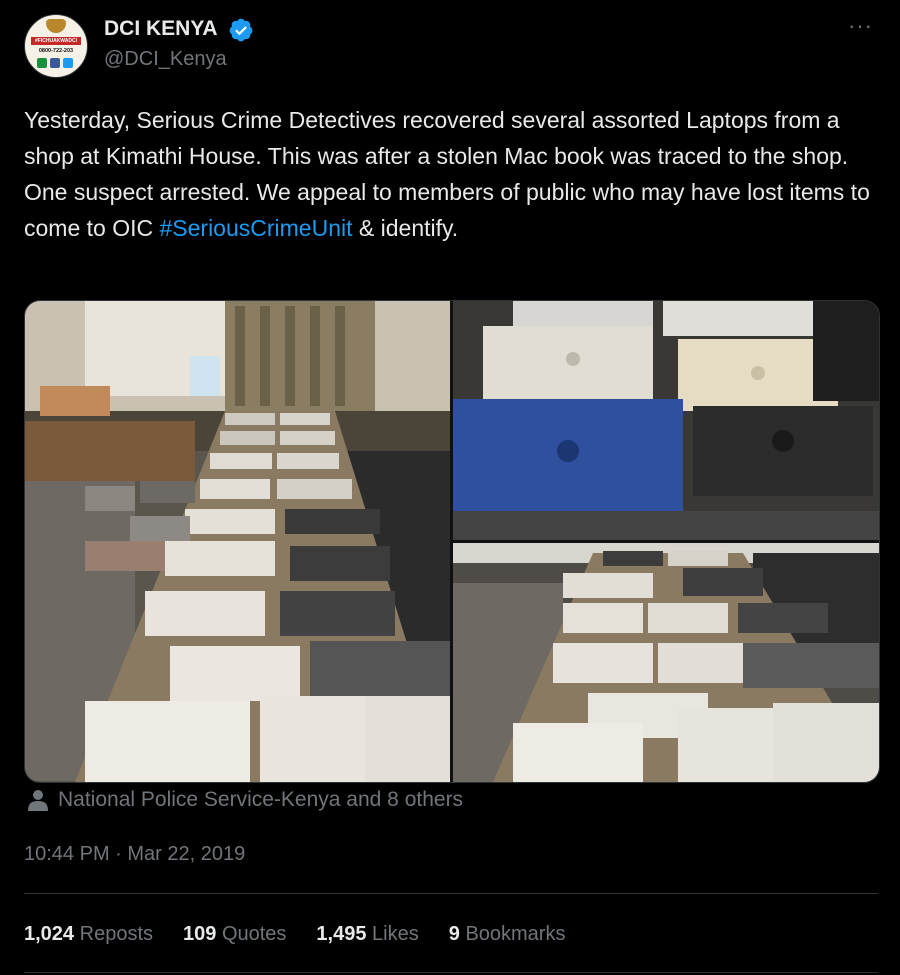 The image size is (900, 975). I want to click on reposts-stat: 1,024 Reposts, so click(88, 934).